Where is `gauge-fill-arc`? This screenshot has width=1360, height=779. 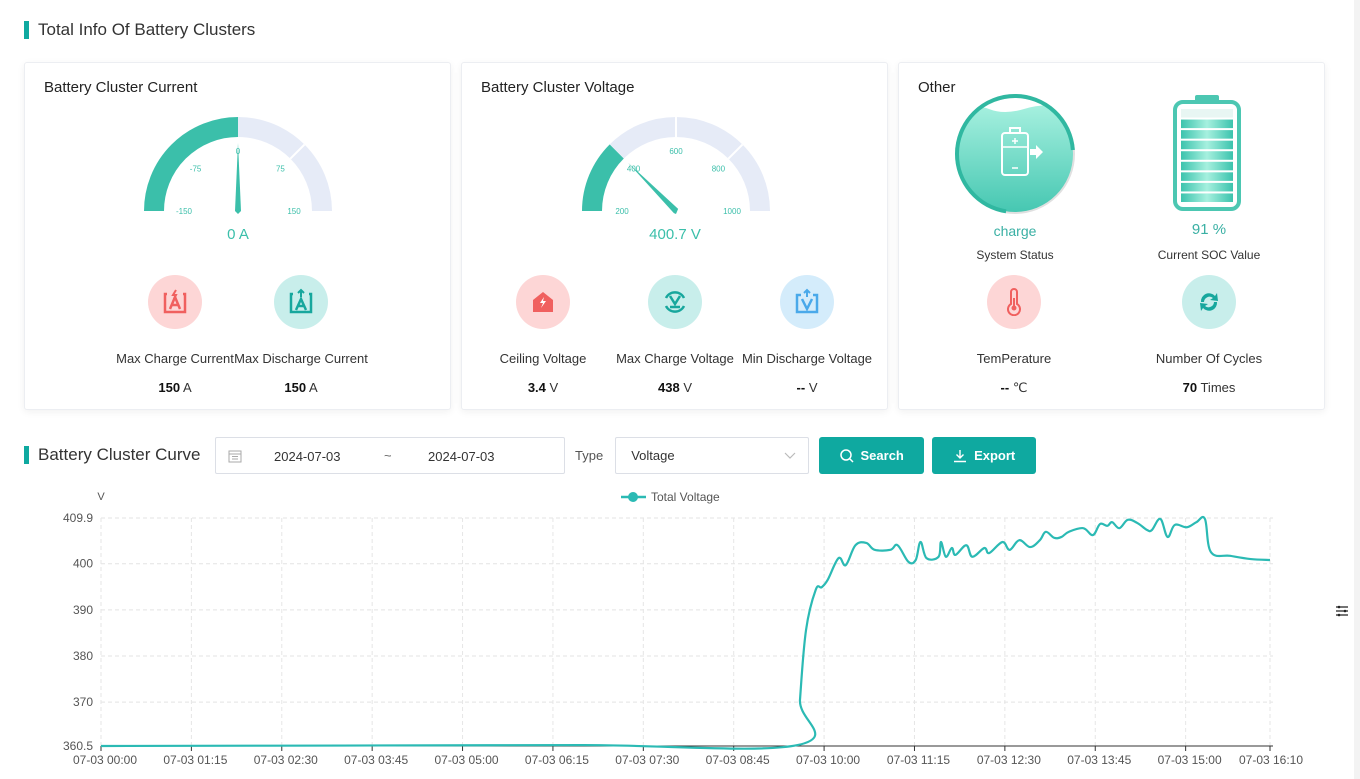 gauge-fill-arc is located at coordinates (603, 178).